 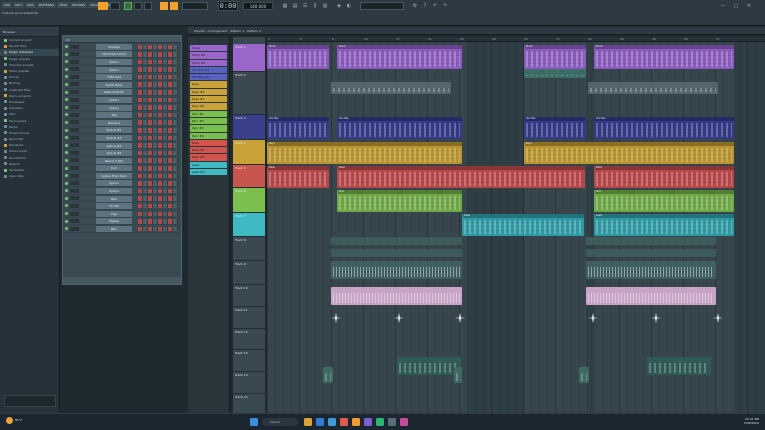 I want to click on record-button, so click(x=148, y=6).